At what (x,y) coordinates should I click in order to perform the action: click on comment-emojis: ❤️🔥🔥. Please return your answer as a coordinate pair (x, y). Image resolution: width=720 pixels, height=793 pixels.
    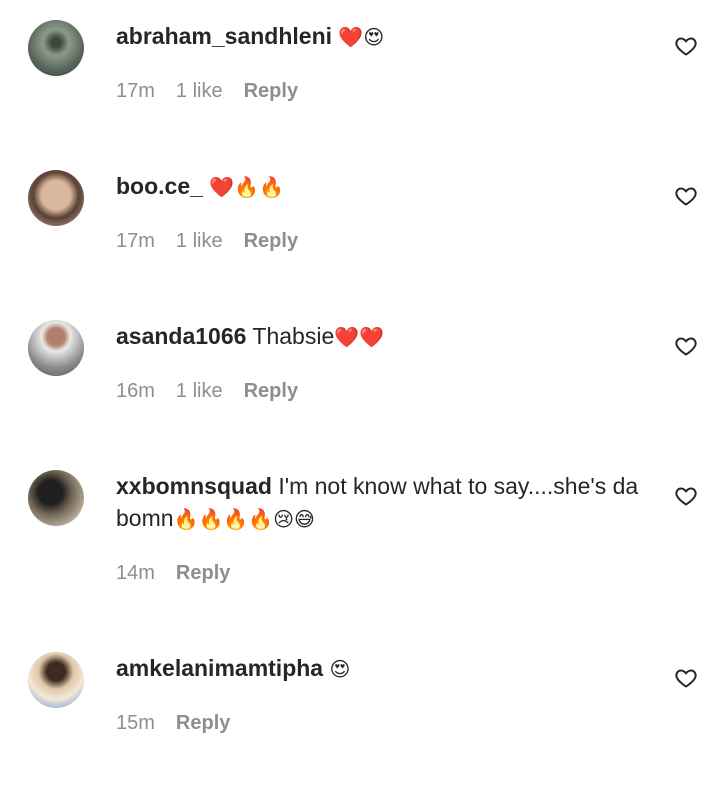
    Looking at the image, I should click on (247, 187).